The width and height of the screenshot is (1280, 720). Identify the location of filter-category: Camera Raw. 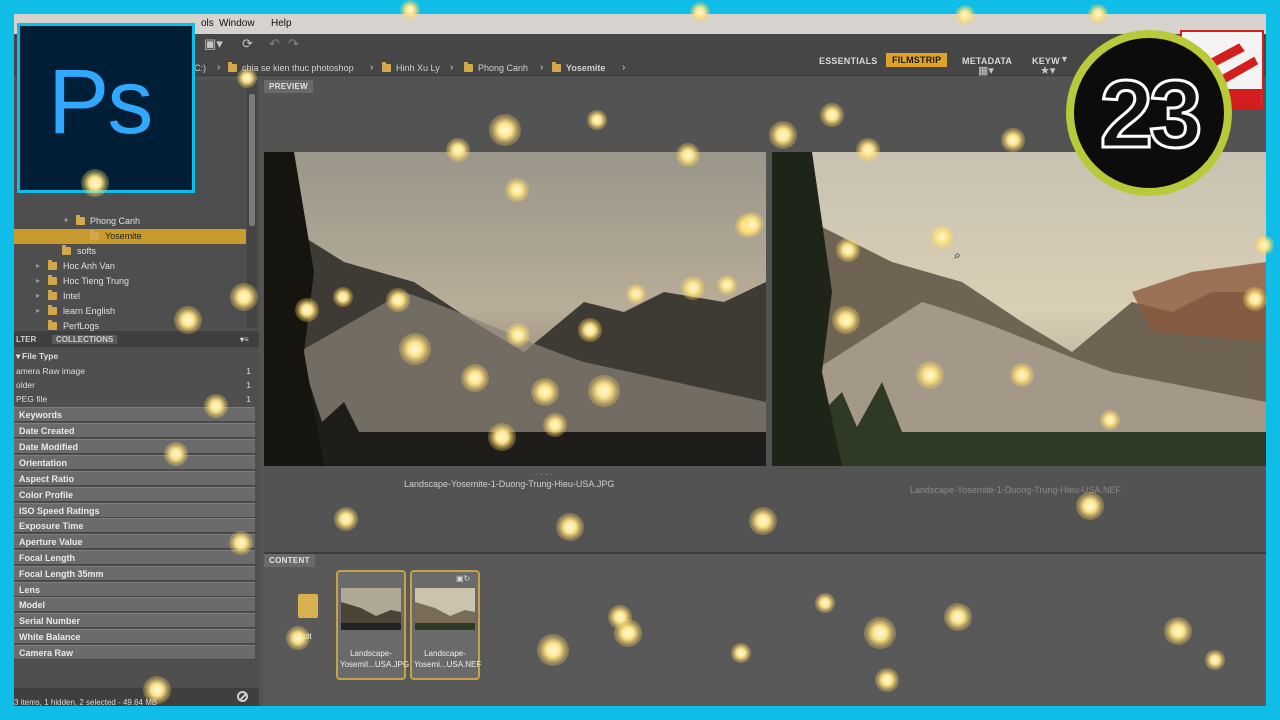
(134, 652).